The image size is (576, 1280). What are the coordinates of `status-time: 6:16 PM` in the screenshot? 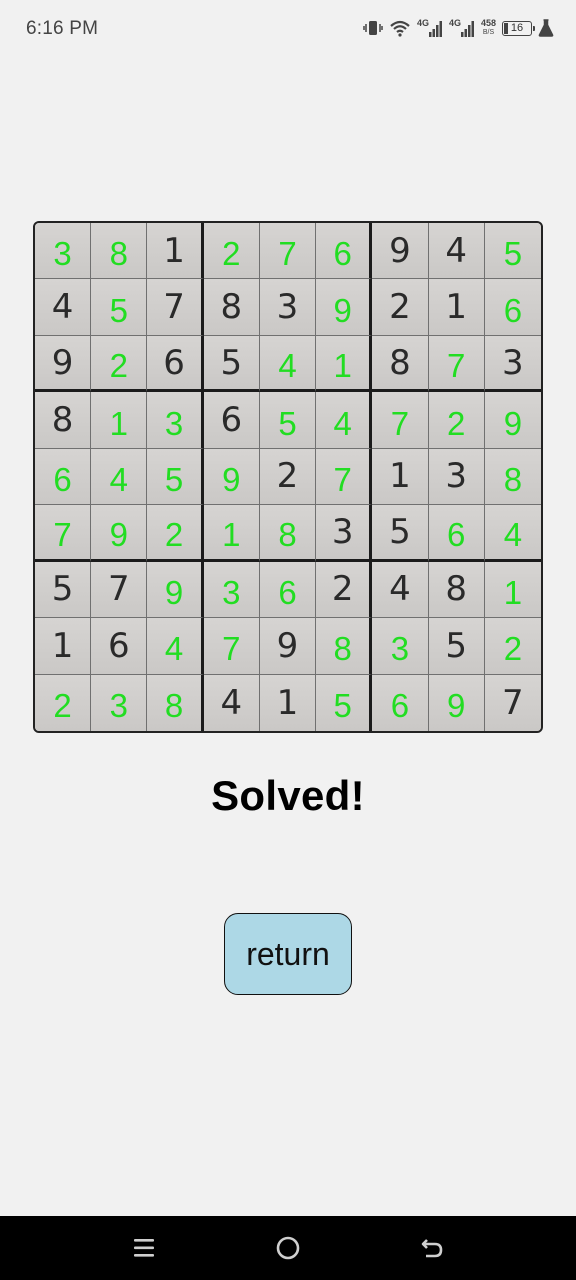 It's located at (62, 28).